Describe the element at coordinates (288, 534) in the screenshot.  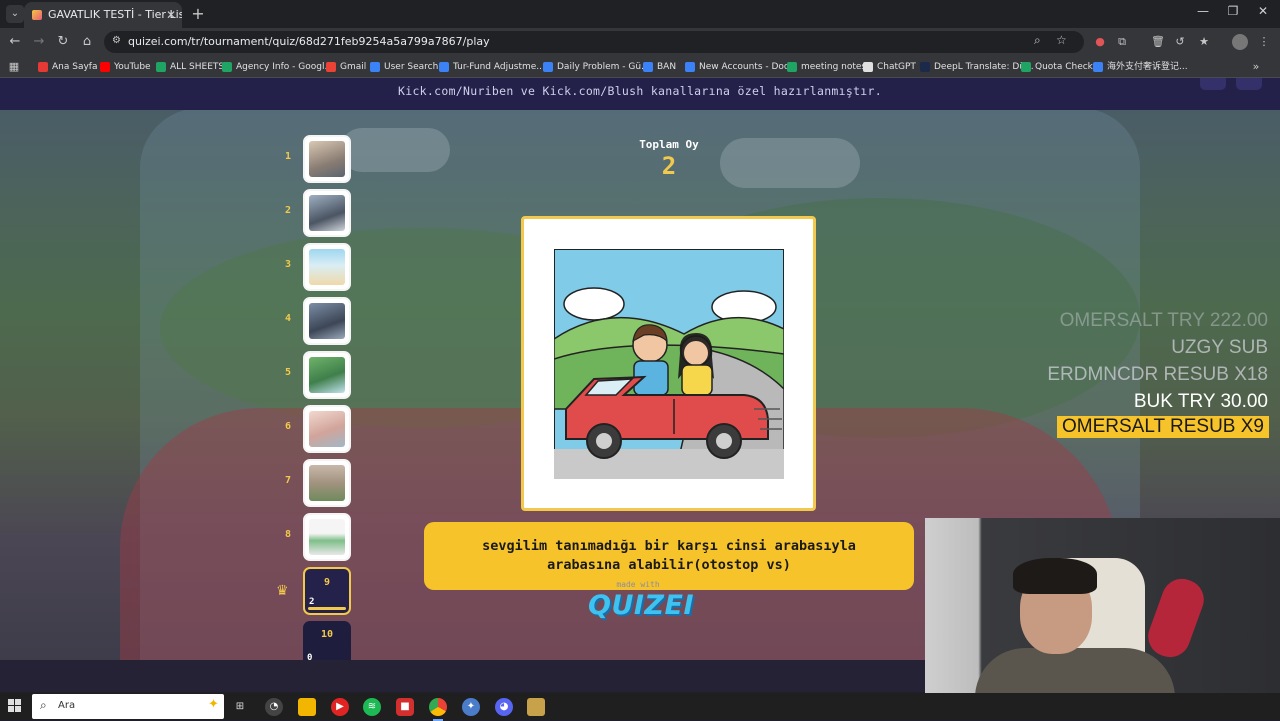
I see `rank-number: 8` at that location.